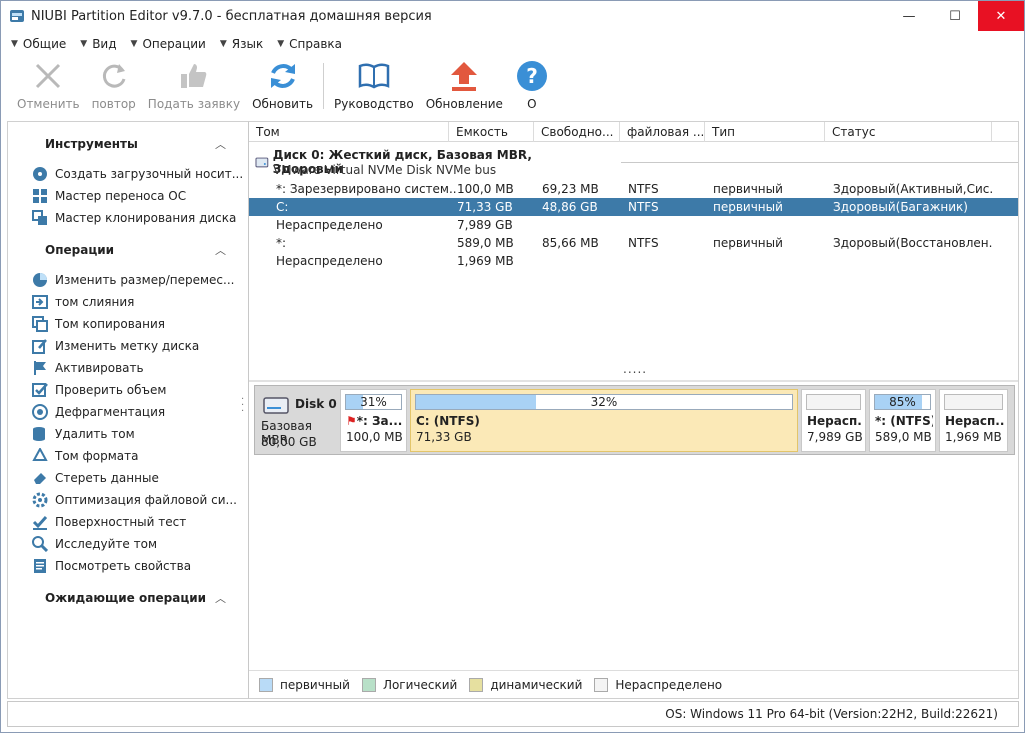  I want to click on redo-button: повтор, so click(114, 88).